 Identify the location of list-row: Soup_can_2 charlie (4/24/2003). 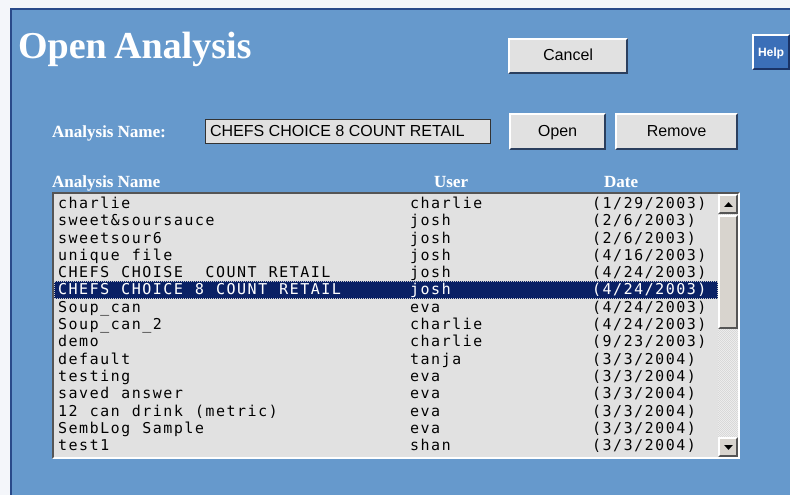
(386, 325).